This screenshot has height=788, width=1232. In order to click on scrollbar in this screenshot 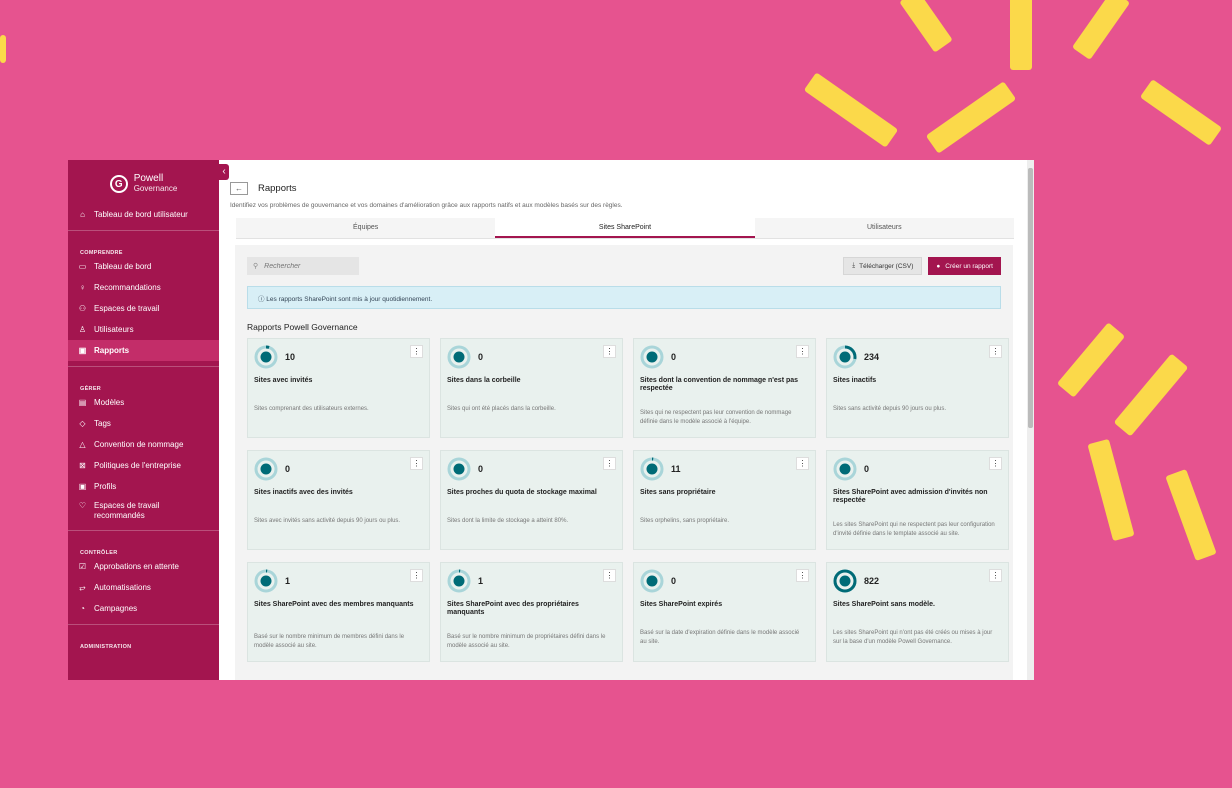, I will do `click(1030, 420)`.